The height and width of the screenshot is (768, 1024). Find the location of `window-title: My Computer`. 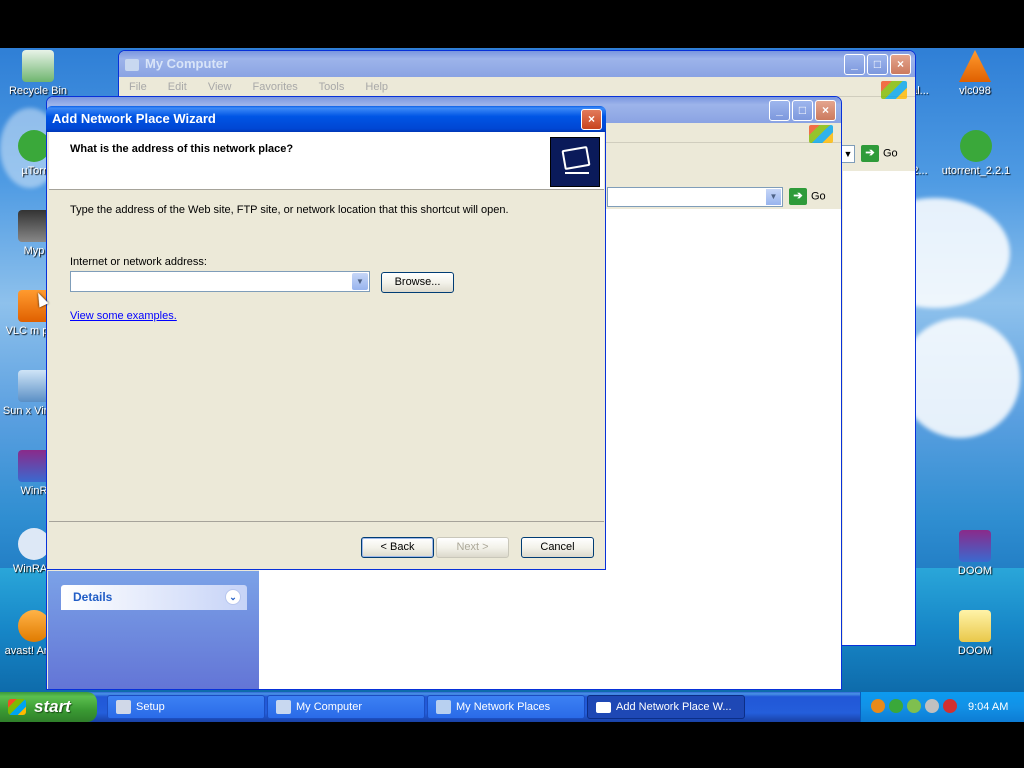

window-title: My Computer is located at coordinates (187, 63).